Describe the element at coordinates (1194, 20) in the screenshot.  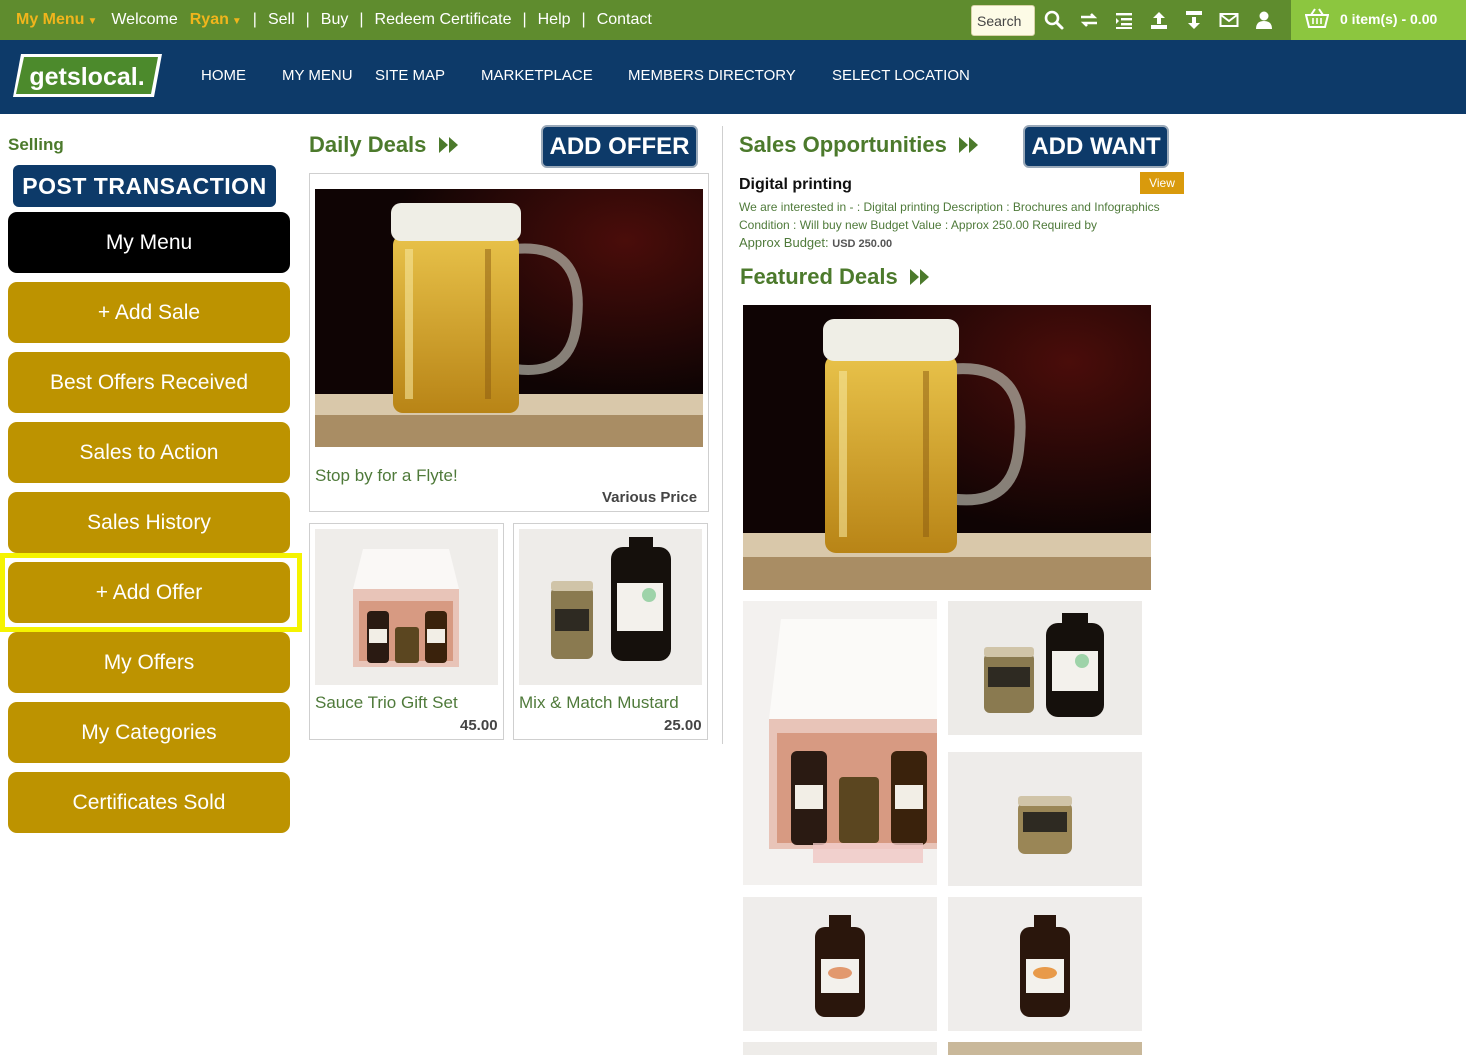
I see `download-icon` at that location.